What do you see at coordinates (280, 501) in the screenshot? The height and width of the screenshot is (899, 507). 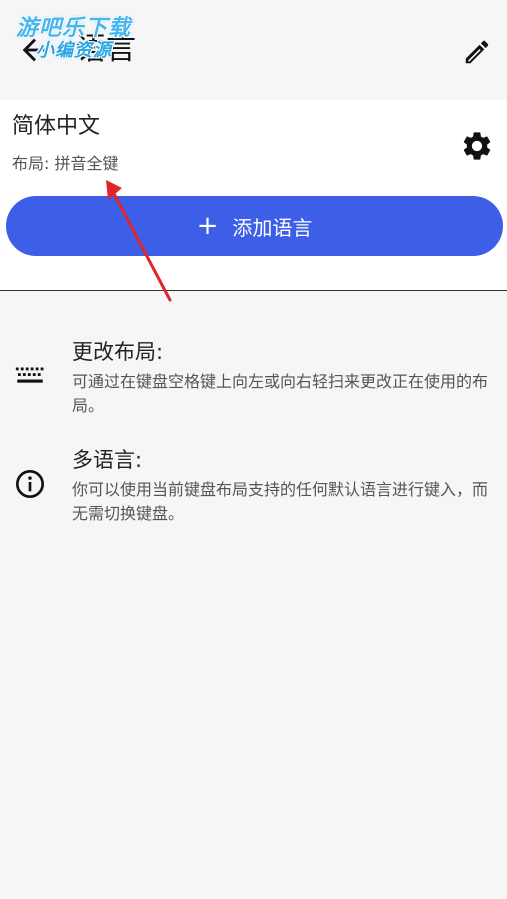 I see `tip-description: 你可以使用当前键盘布局支持的任何默认语言进行键入，而无需切换键盘。` at bounding box center [280, 501].